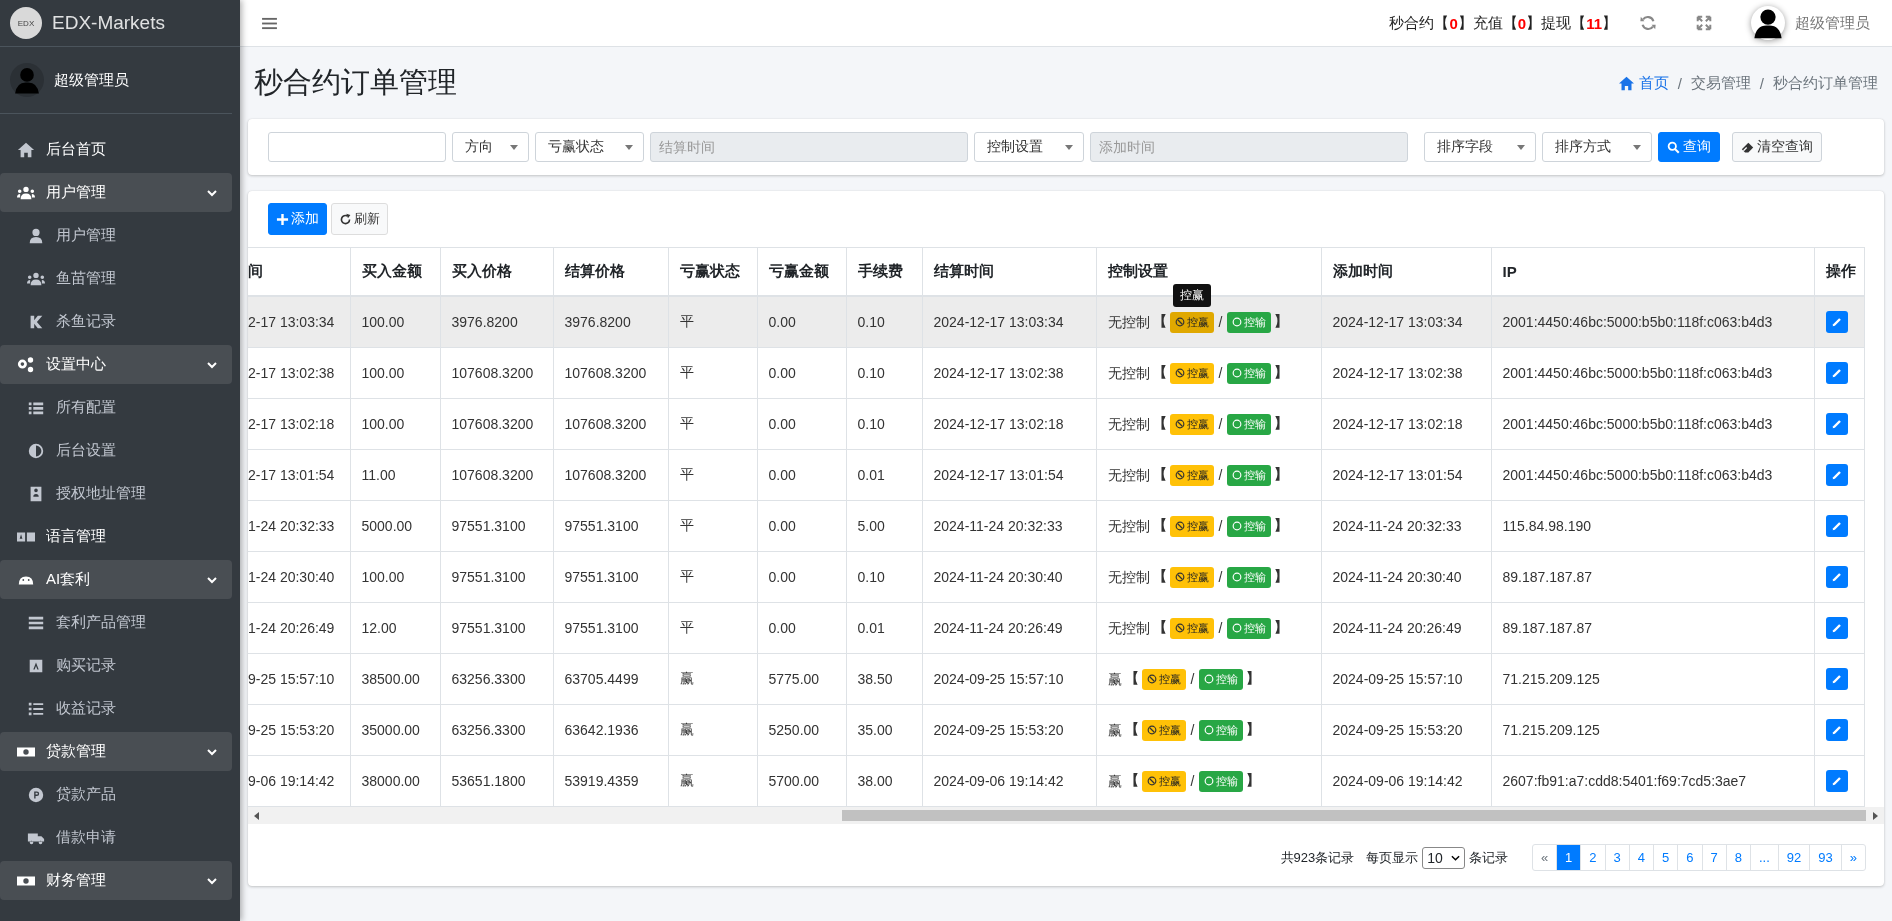 The height and width of the screenshot is (921, 1892). Describe the element at coordinates (359, 219) in the screenshot. I see `refresh-button: 刷新` at that location.